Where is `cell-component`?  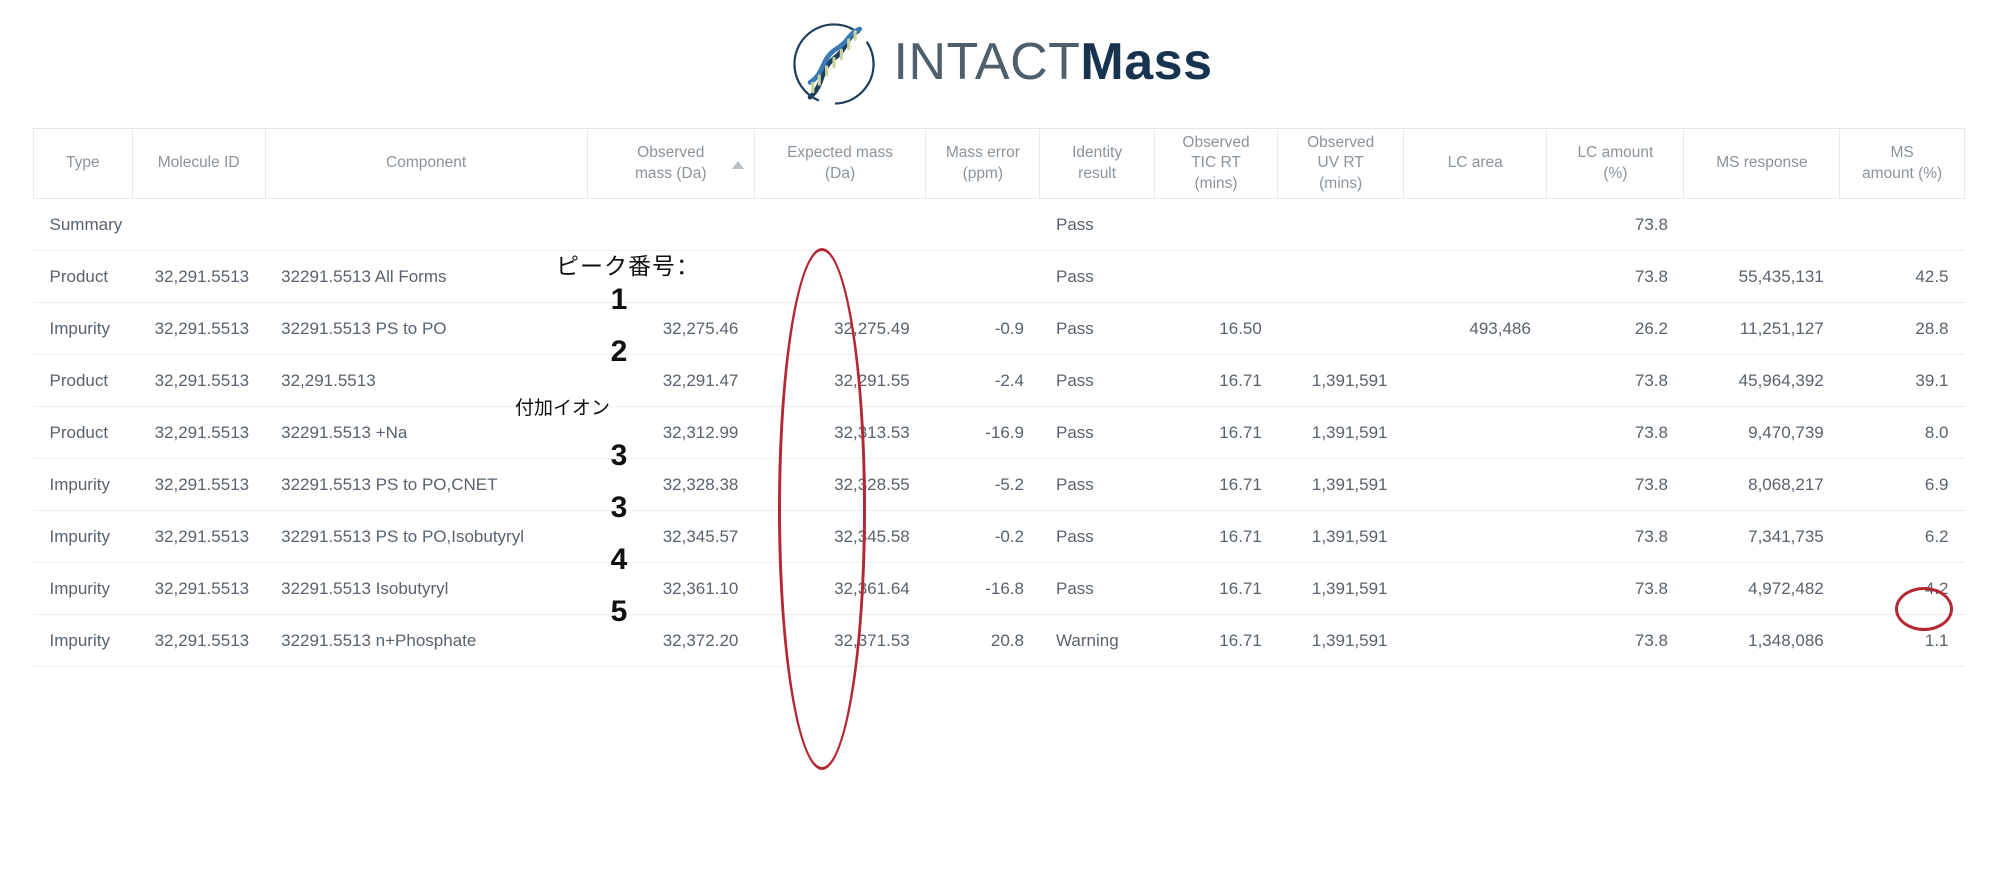
cell-component is located at coordinates (426, 225).